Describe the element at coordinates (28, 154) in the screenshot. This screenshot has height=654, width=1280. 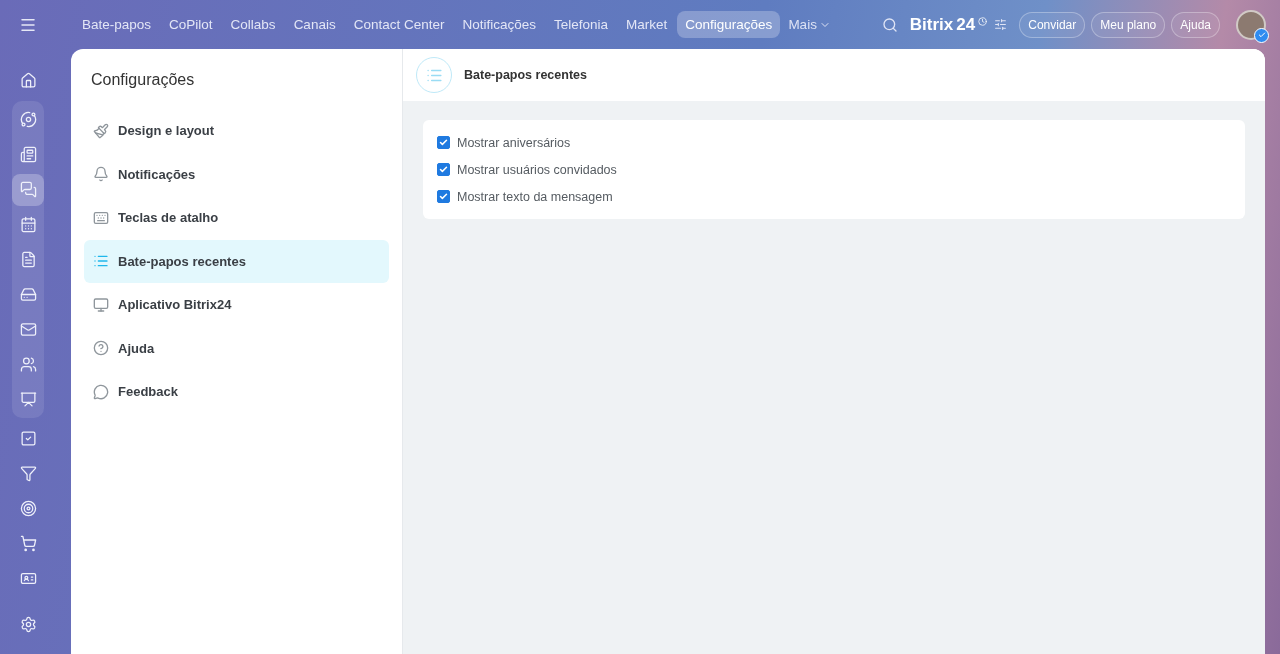
I see `newspaper-icon` at that location.